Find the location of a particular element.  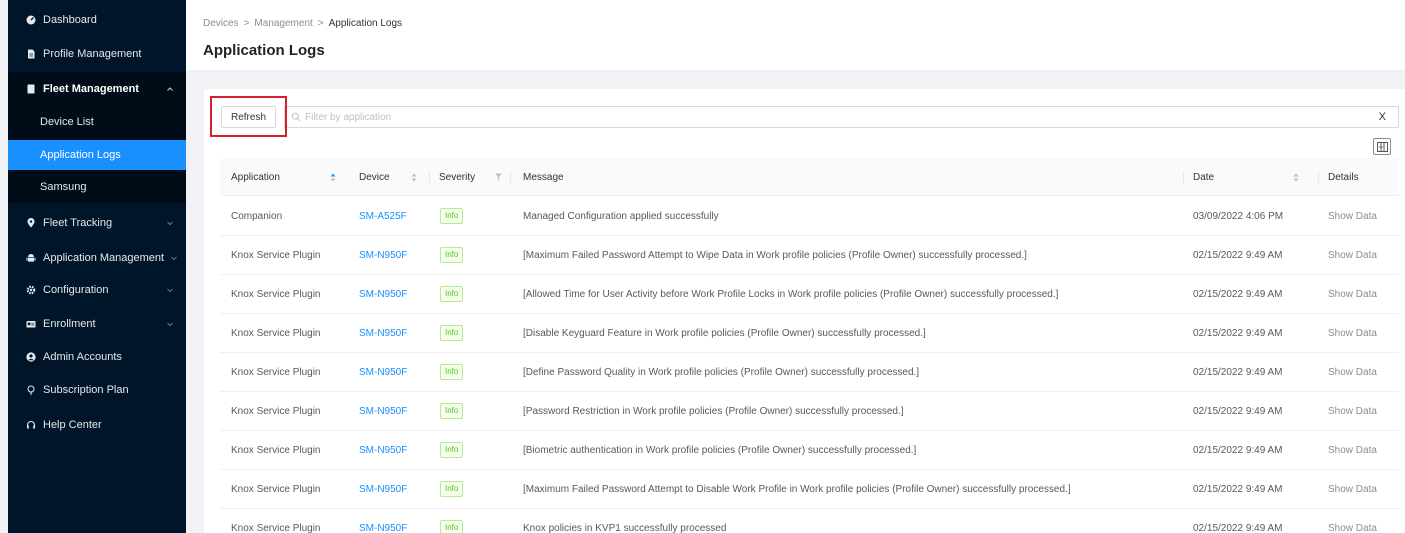

column-header-label: Severity is located at coordinates (457, 177).